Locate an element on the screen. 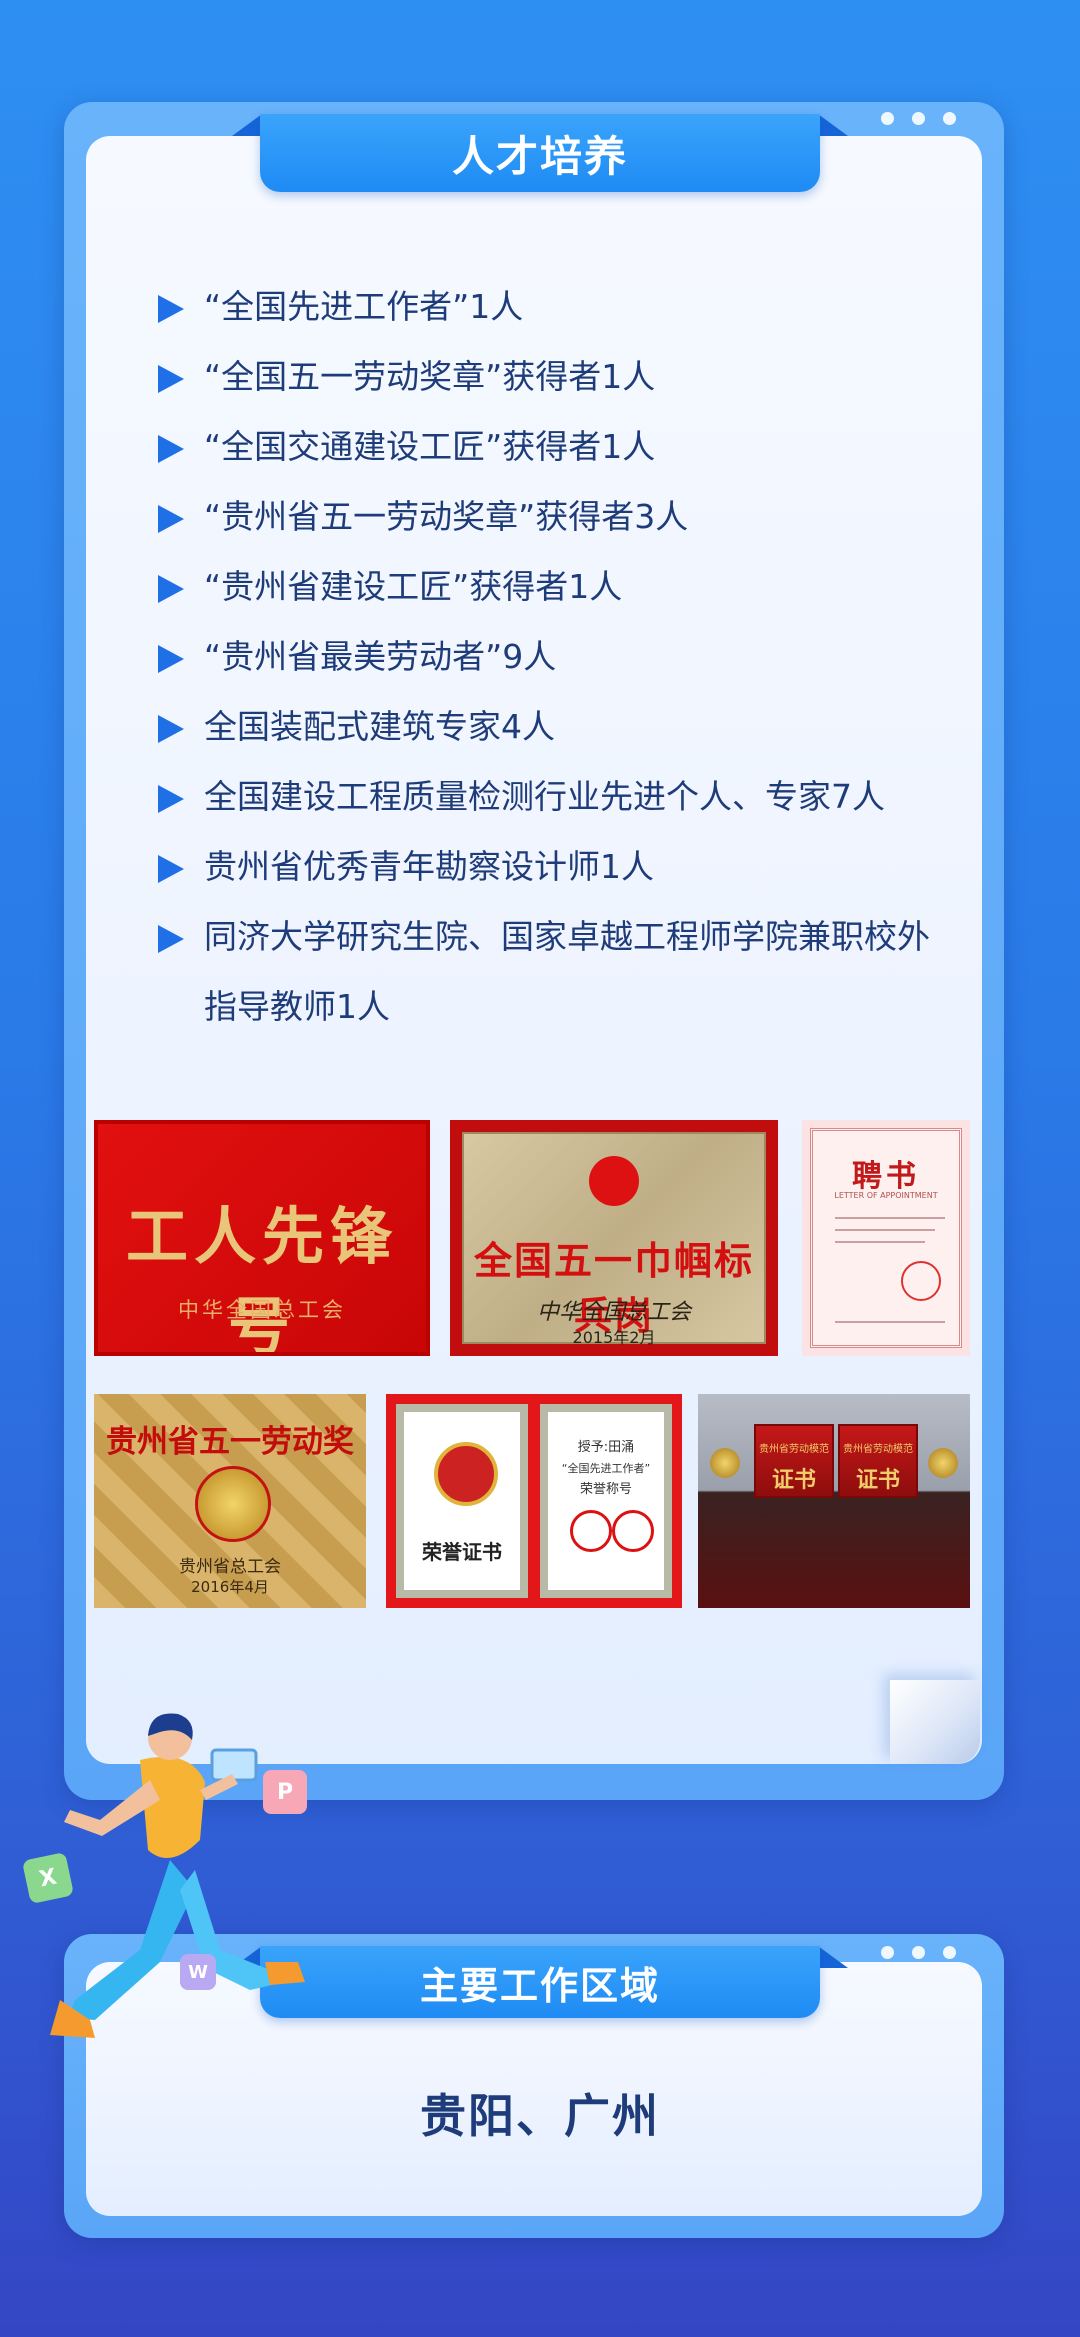 Image resolution: width=1080 pixels, height=2337 pixels. tab-ear-left is located at coordinates (247, 125).